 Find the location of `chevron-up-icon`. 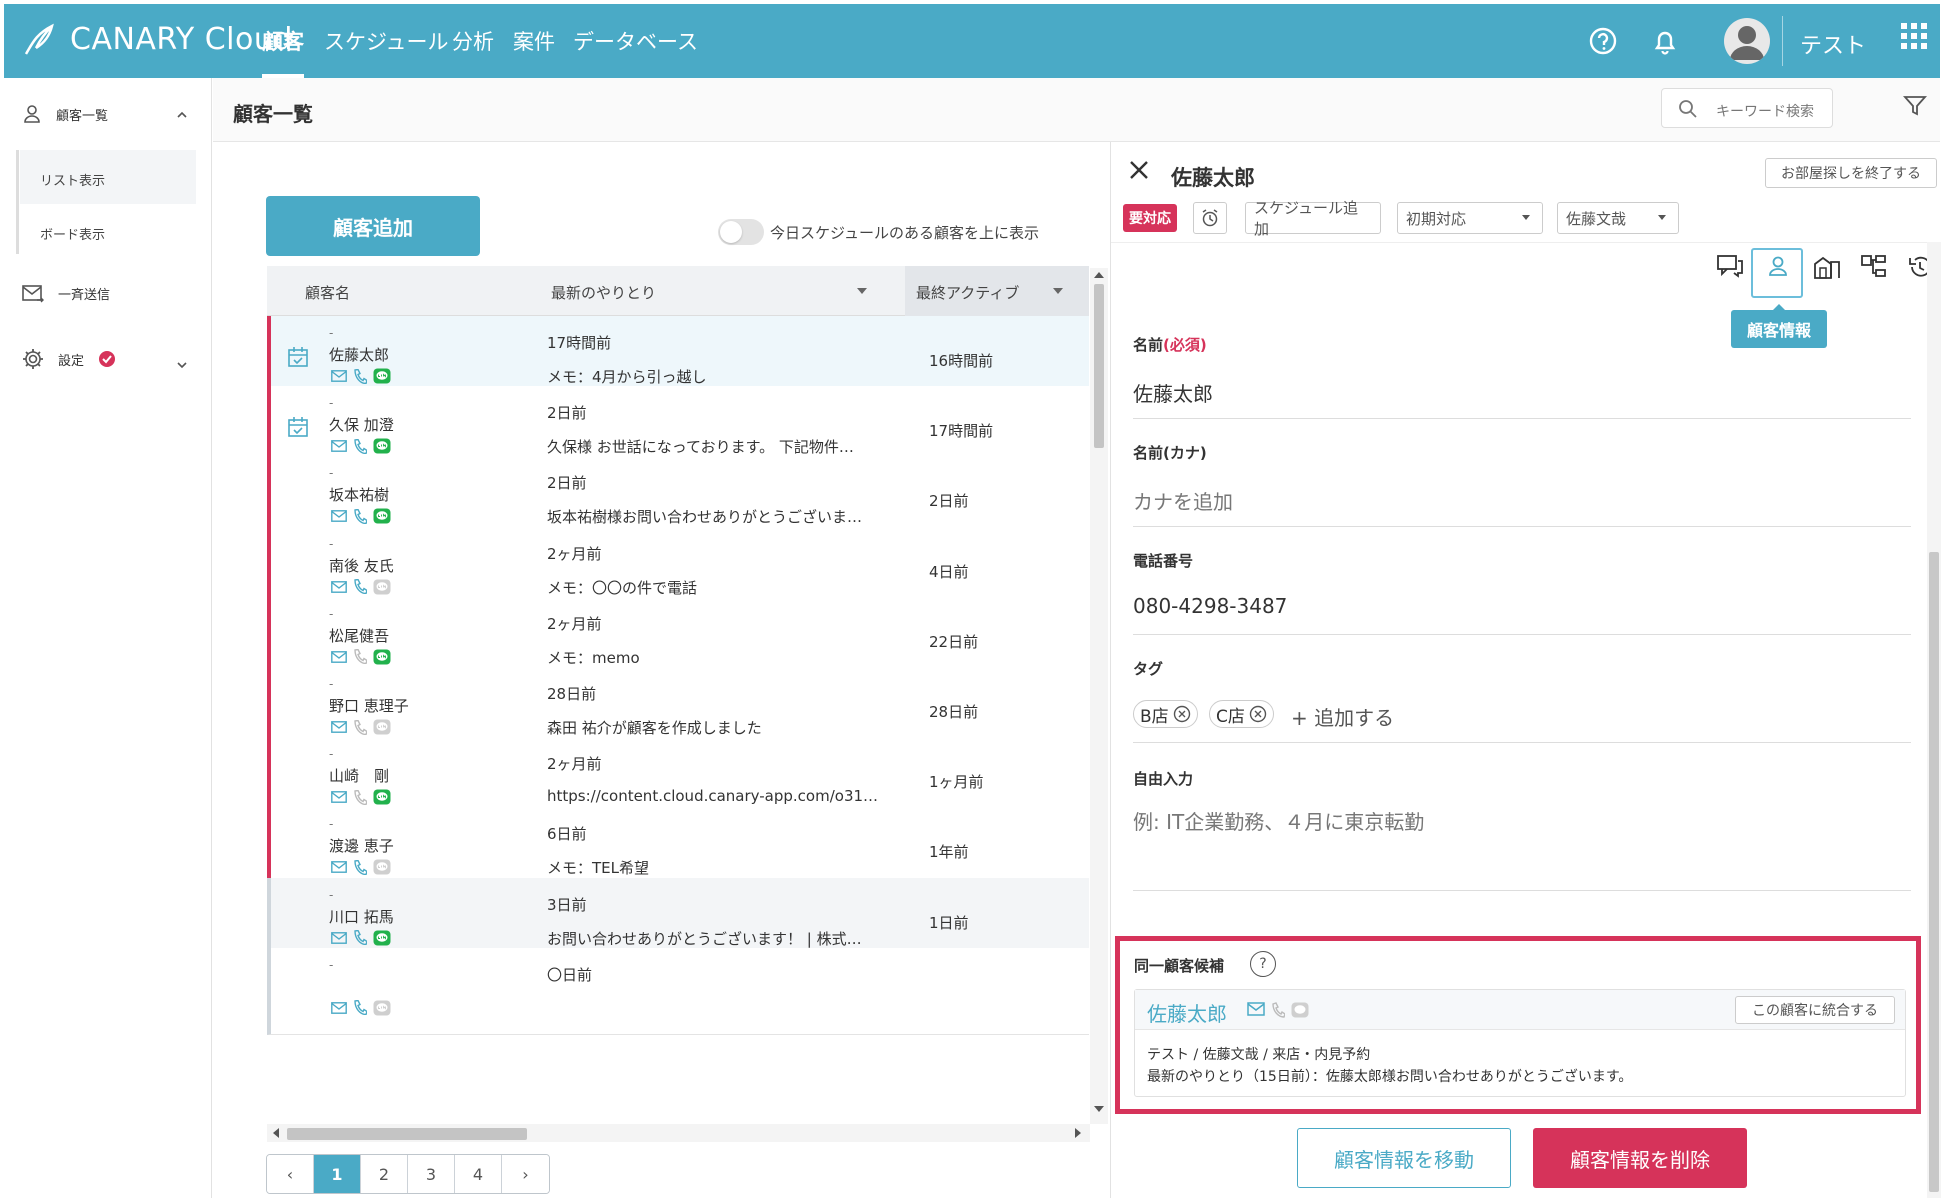

chevron-up-icon is located at coordinates (182, 115).